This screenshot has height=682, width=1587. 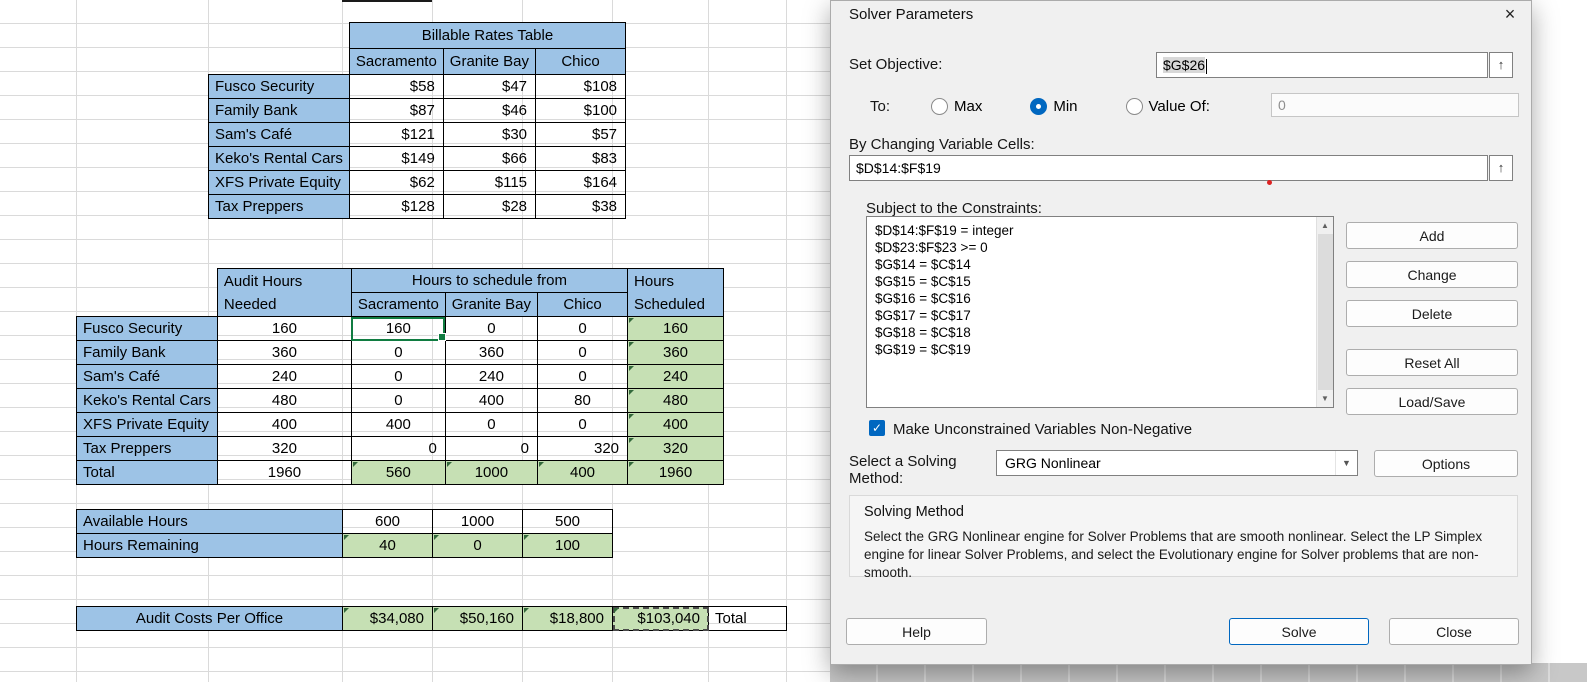 What do you see at coordinates (396, 158) in the screenshot?
I see `rate-cell: $149` at bounding box center [396, 158].